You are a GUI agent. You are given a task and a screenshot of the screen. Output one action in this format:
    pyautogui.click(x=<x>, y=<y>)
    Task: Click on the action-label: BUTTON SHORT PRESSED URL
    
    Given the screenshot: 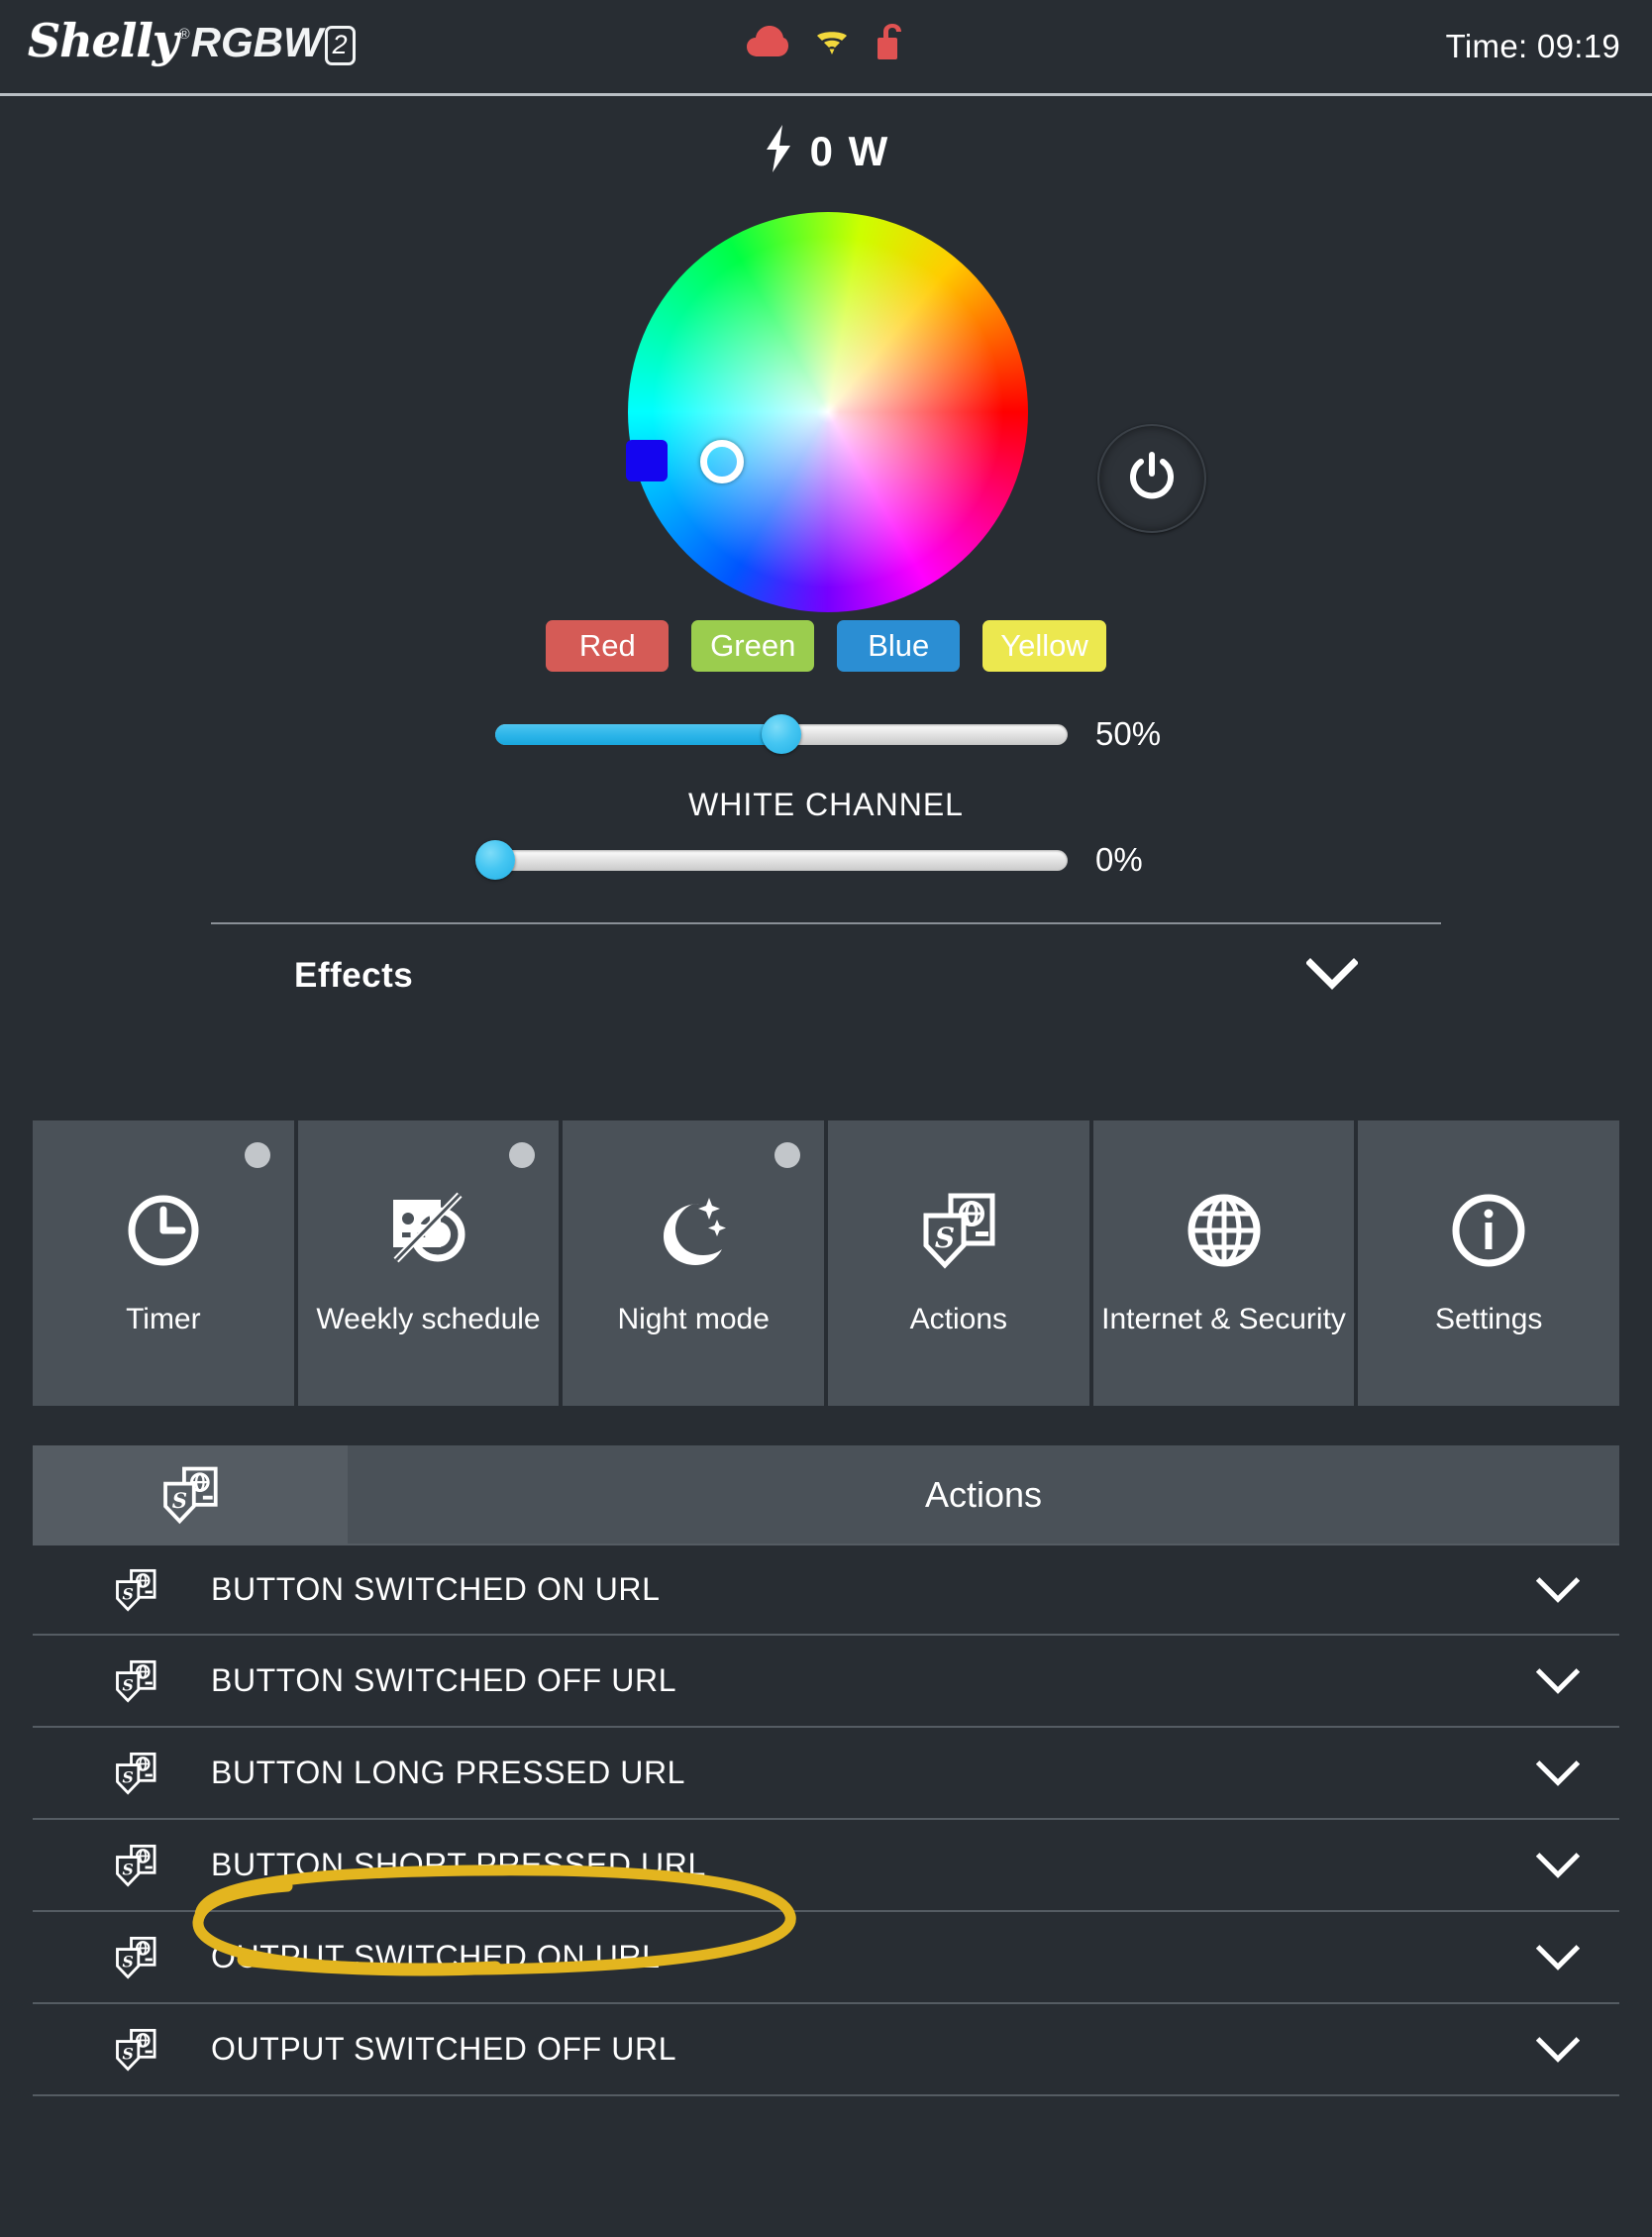 What is the action you would take?
    pyautogui.click(x=459, y=1864)
    